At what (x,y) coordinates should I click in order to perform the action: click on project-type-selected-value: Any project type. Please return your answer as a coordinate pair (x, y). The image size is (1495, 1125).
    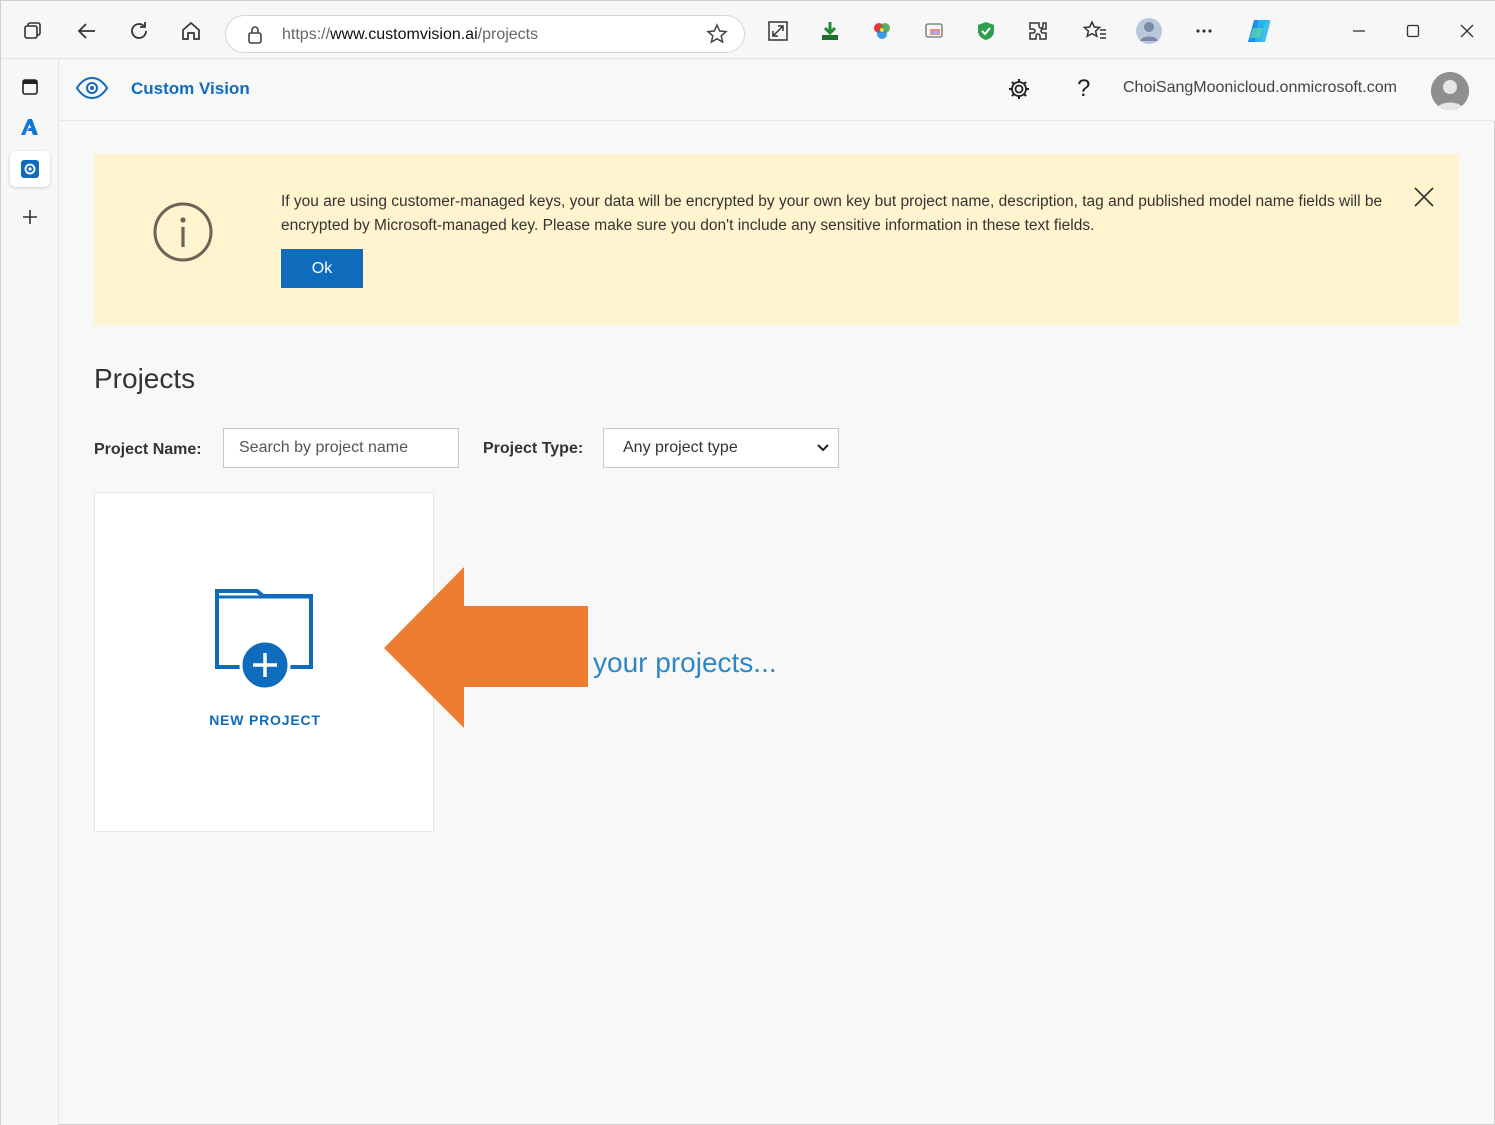
    Looking at the image, I should click on (680, 447).